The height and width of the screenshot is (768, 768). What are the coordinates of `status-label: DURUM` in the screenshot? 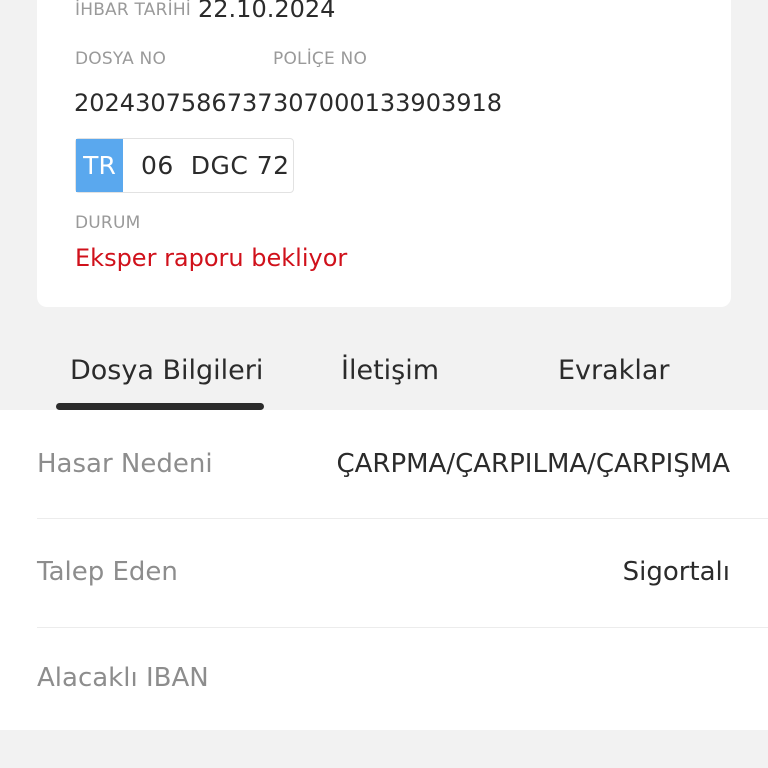 It's located at (108, 223).